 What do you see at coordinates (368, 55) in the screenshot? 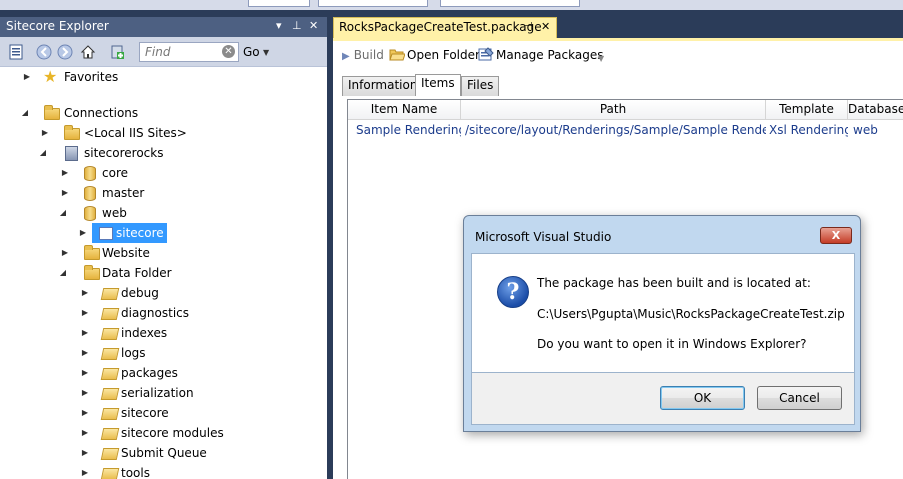
I see `build-label: Build` at bounding box center [368, 55].